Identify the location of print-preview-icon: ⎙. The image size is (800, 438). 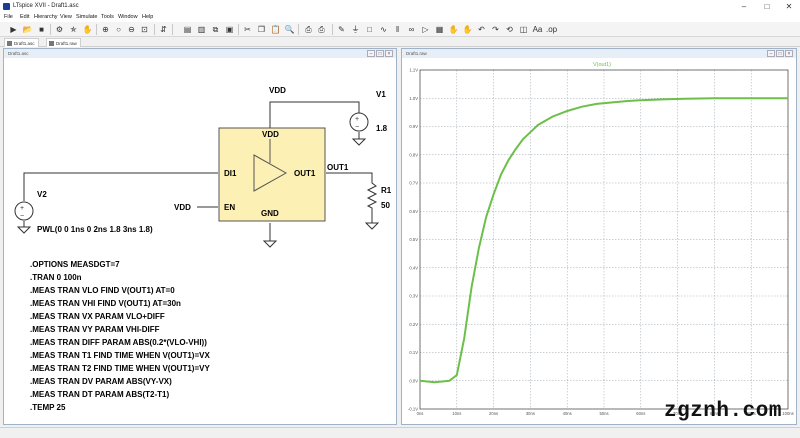
(321, 29).